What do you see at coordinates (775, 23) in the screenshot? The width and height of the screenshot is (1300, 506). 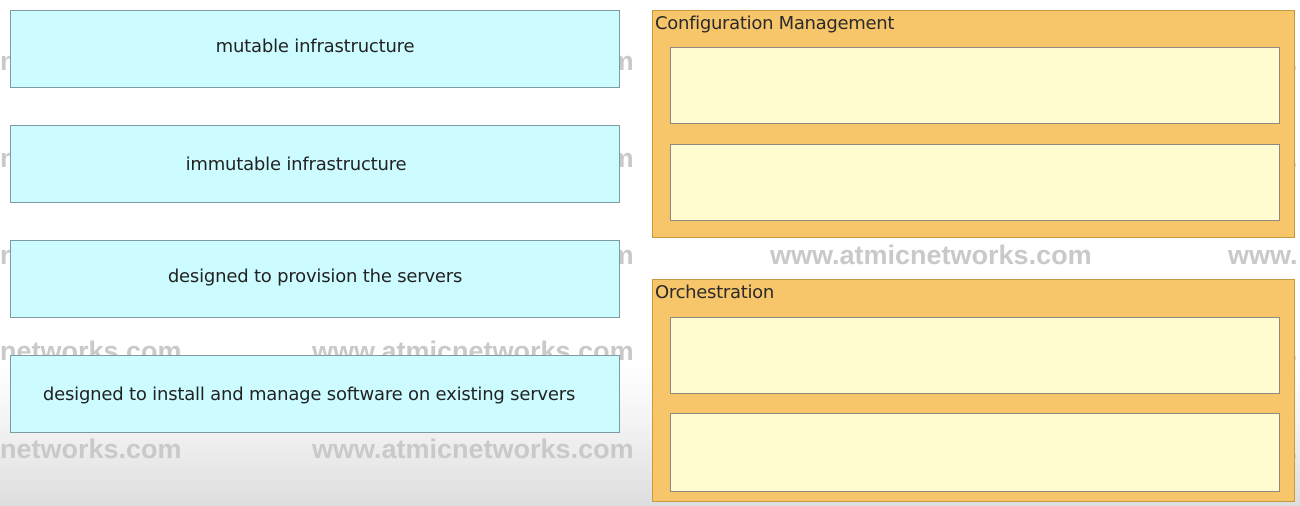 I see `group-title: Configuration Management` at bounding box center [775, 23].